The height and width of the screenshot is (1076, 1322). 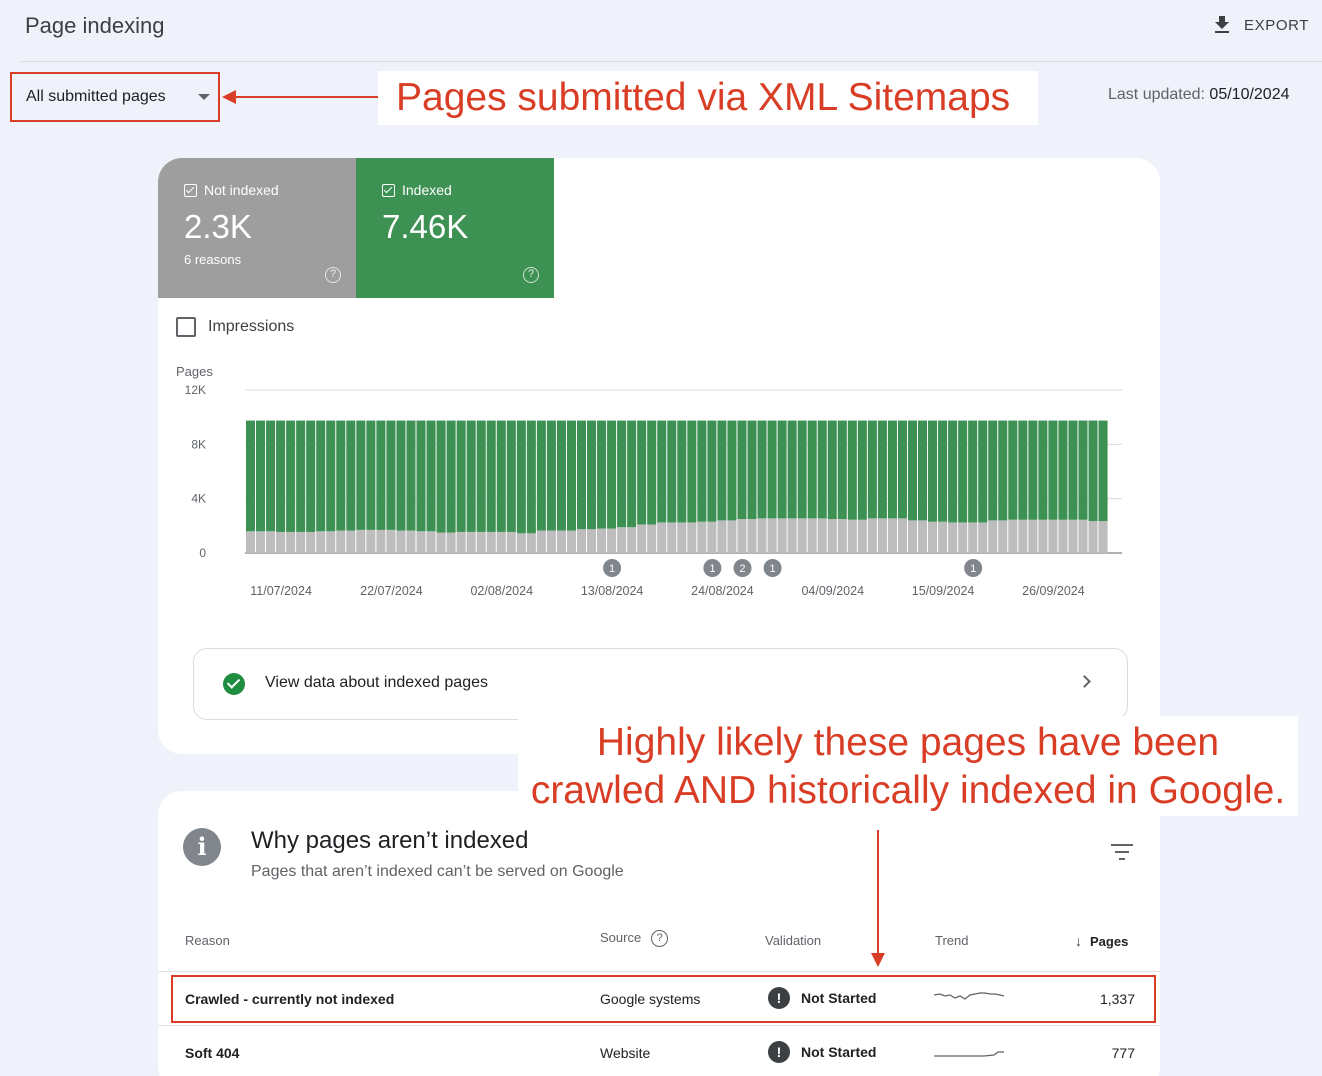 I want to click on not-indexed-value: 2.3K, so click(x=218, y=226).